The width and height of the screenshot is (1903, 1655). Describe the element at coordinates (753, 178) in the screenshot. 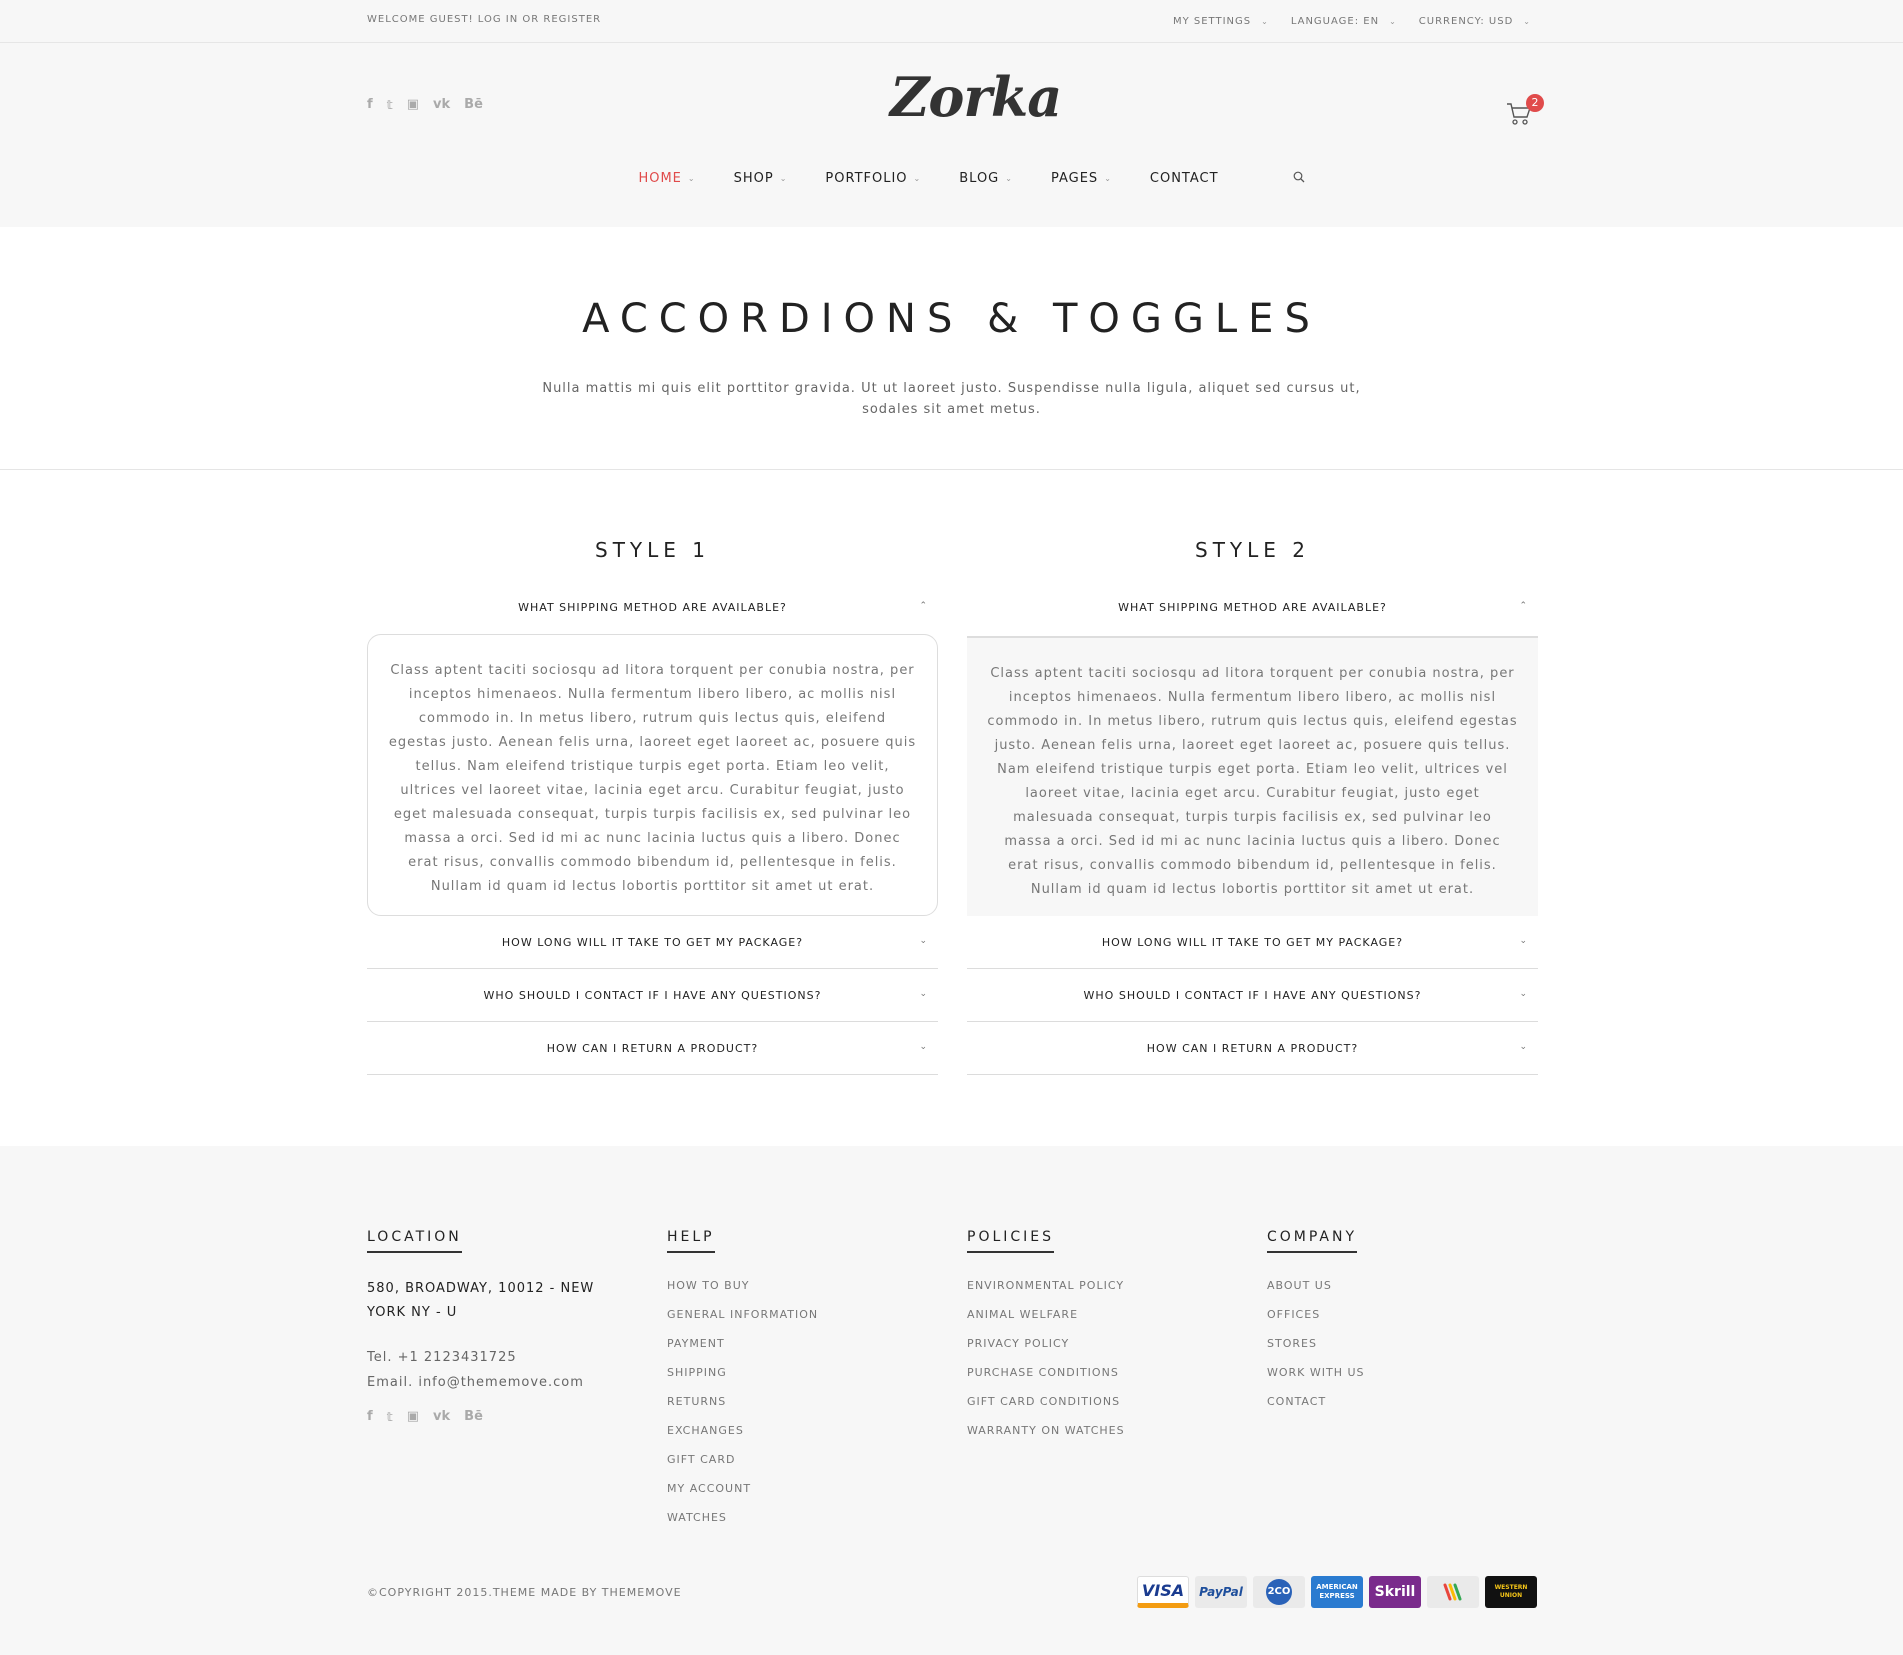

I see `nav-label: SHOP` at that location.